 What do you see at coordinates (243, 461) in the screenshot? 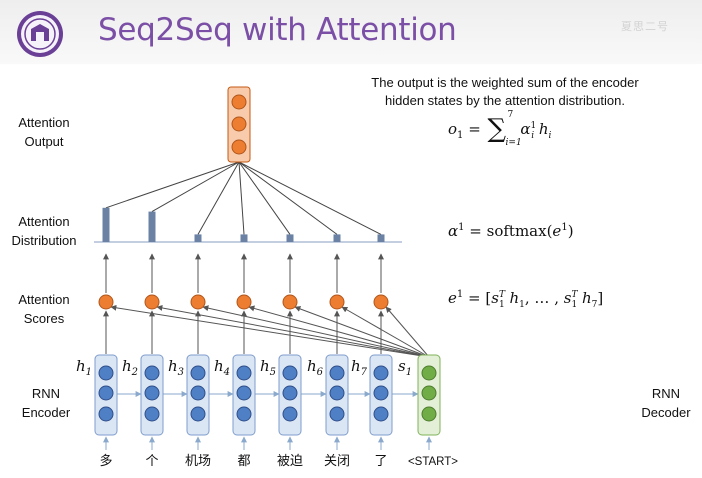
I see `encoder-input-word: 都` at bounding box center [243, 461].